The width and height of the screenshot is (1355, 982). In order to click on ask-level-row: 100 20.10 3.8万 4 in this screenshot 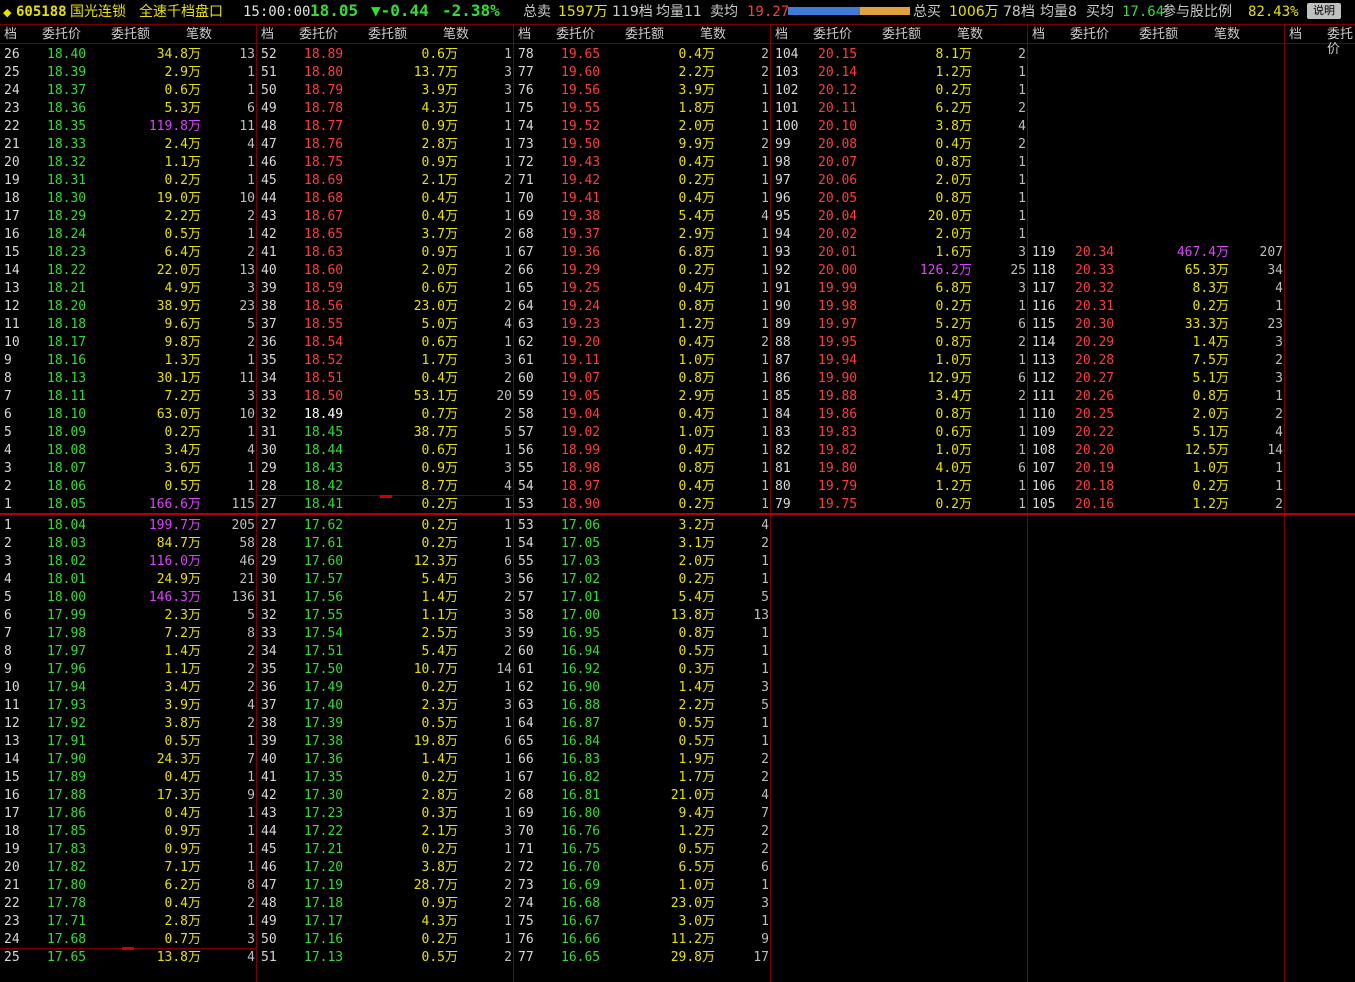, I will do `click(899, 127)`.